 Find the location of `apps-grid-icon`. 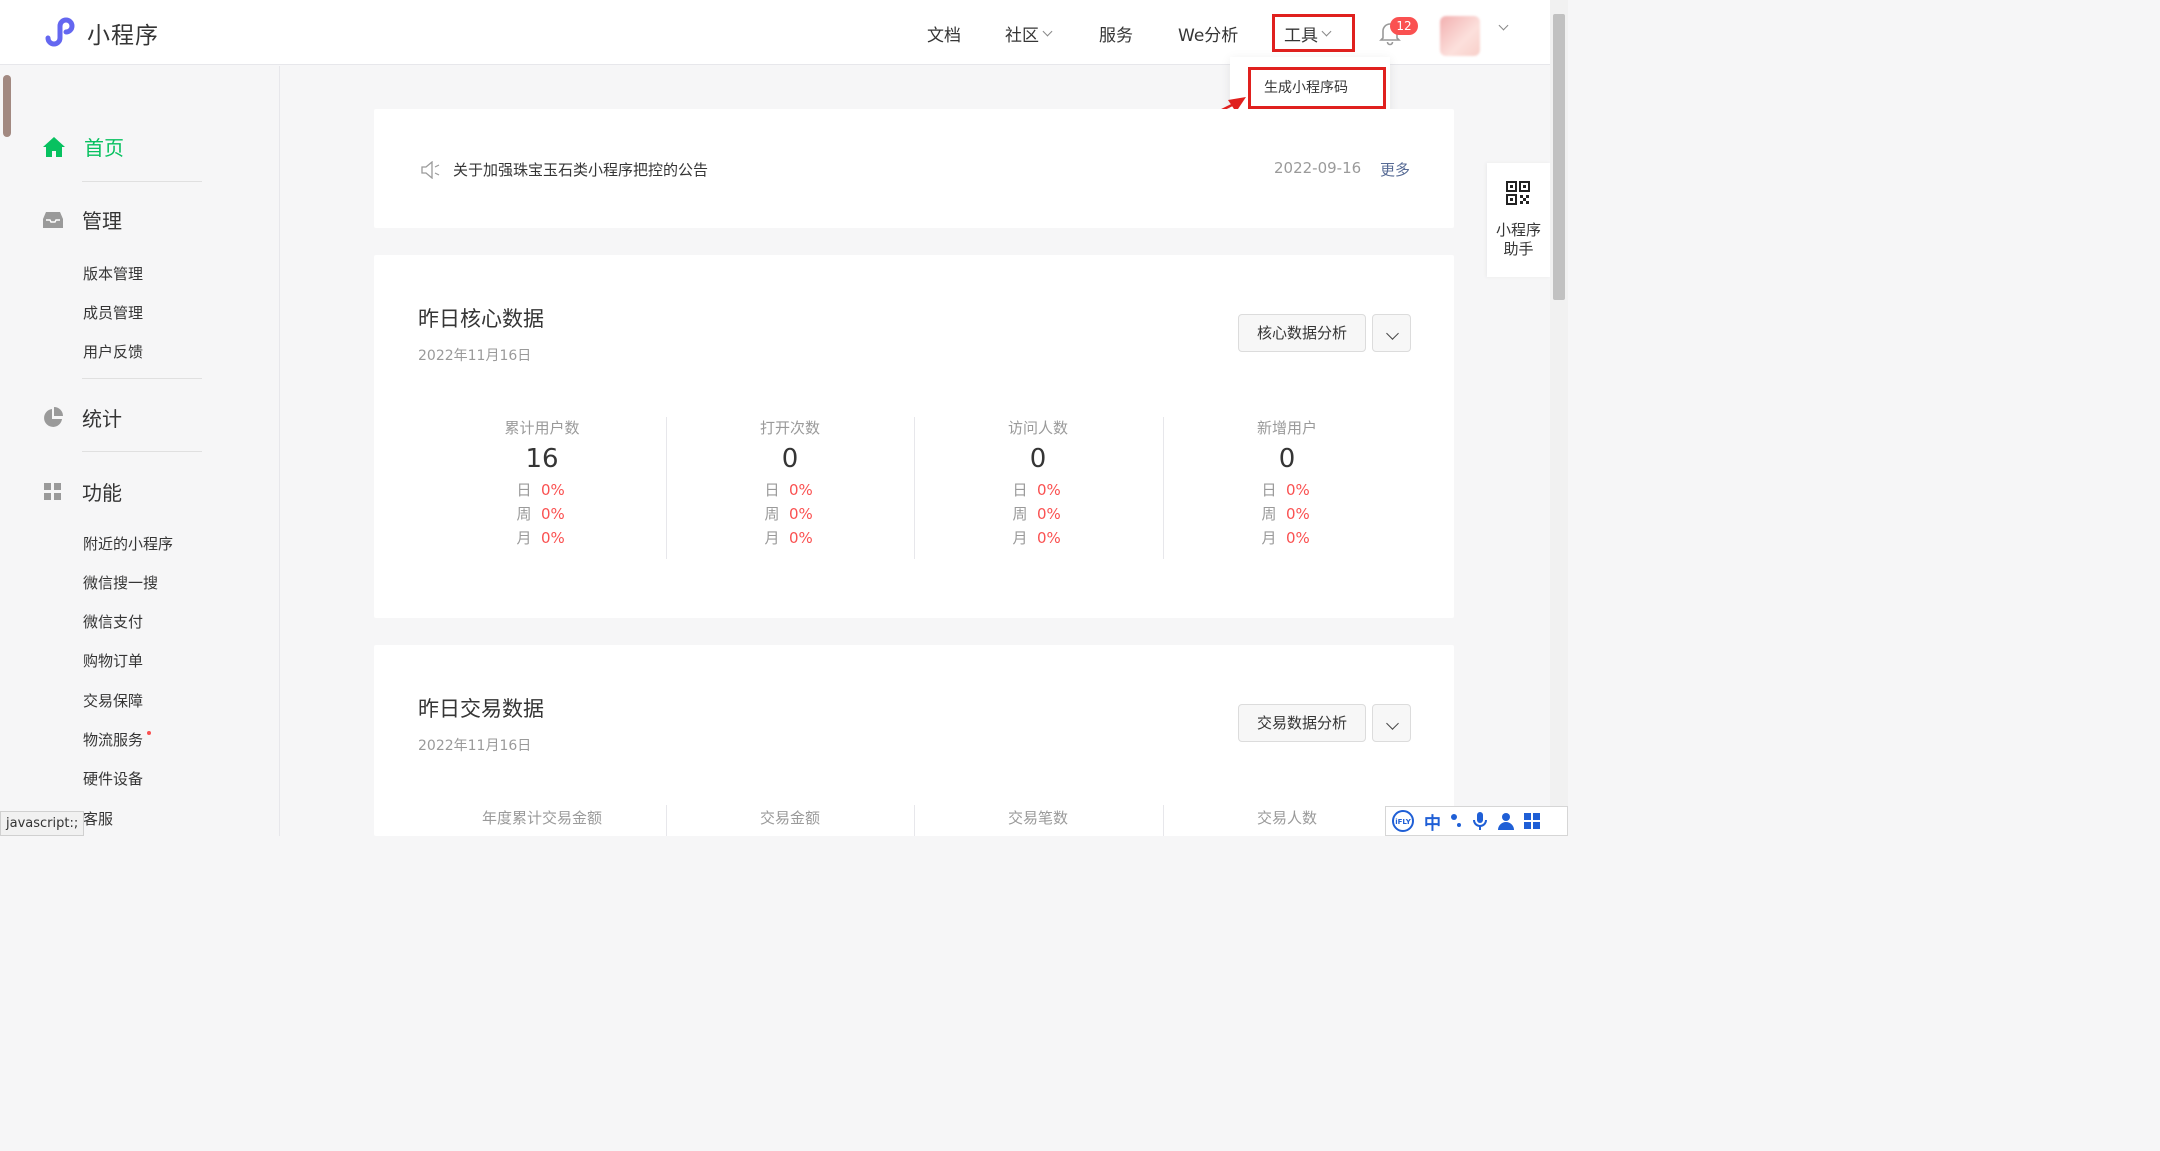

apps-grid-icon is located at coordinates (1532, 821).